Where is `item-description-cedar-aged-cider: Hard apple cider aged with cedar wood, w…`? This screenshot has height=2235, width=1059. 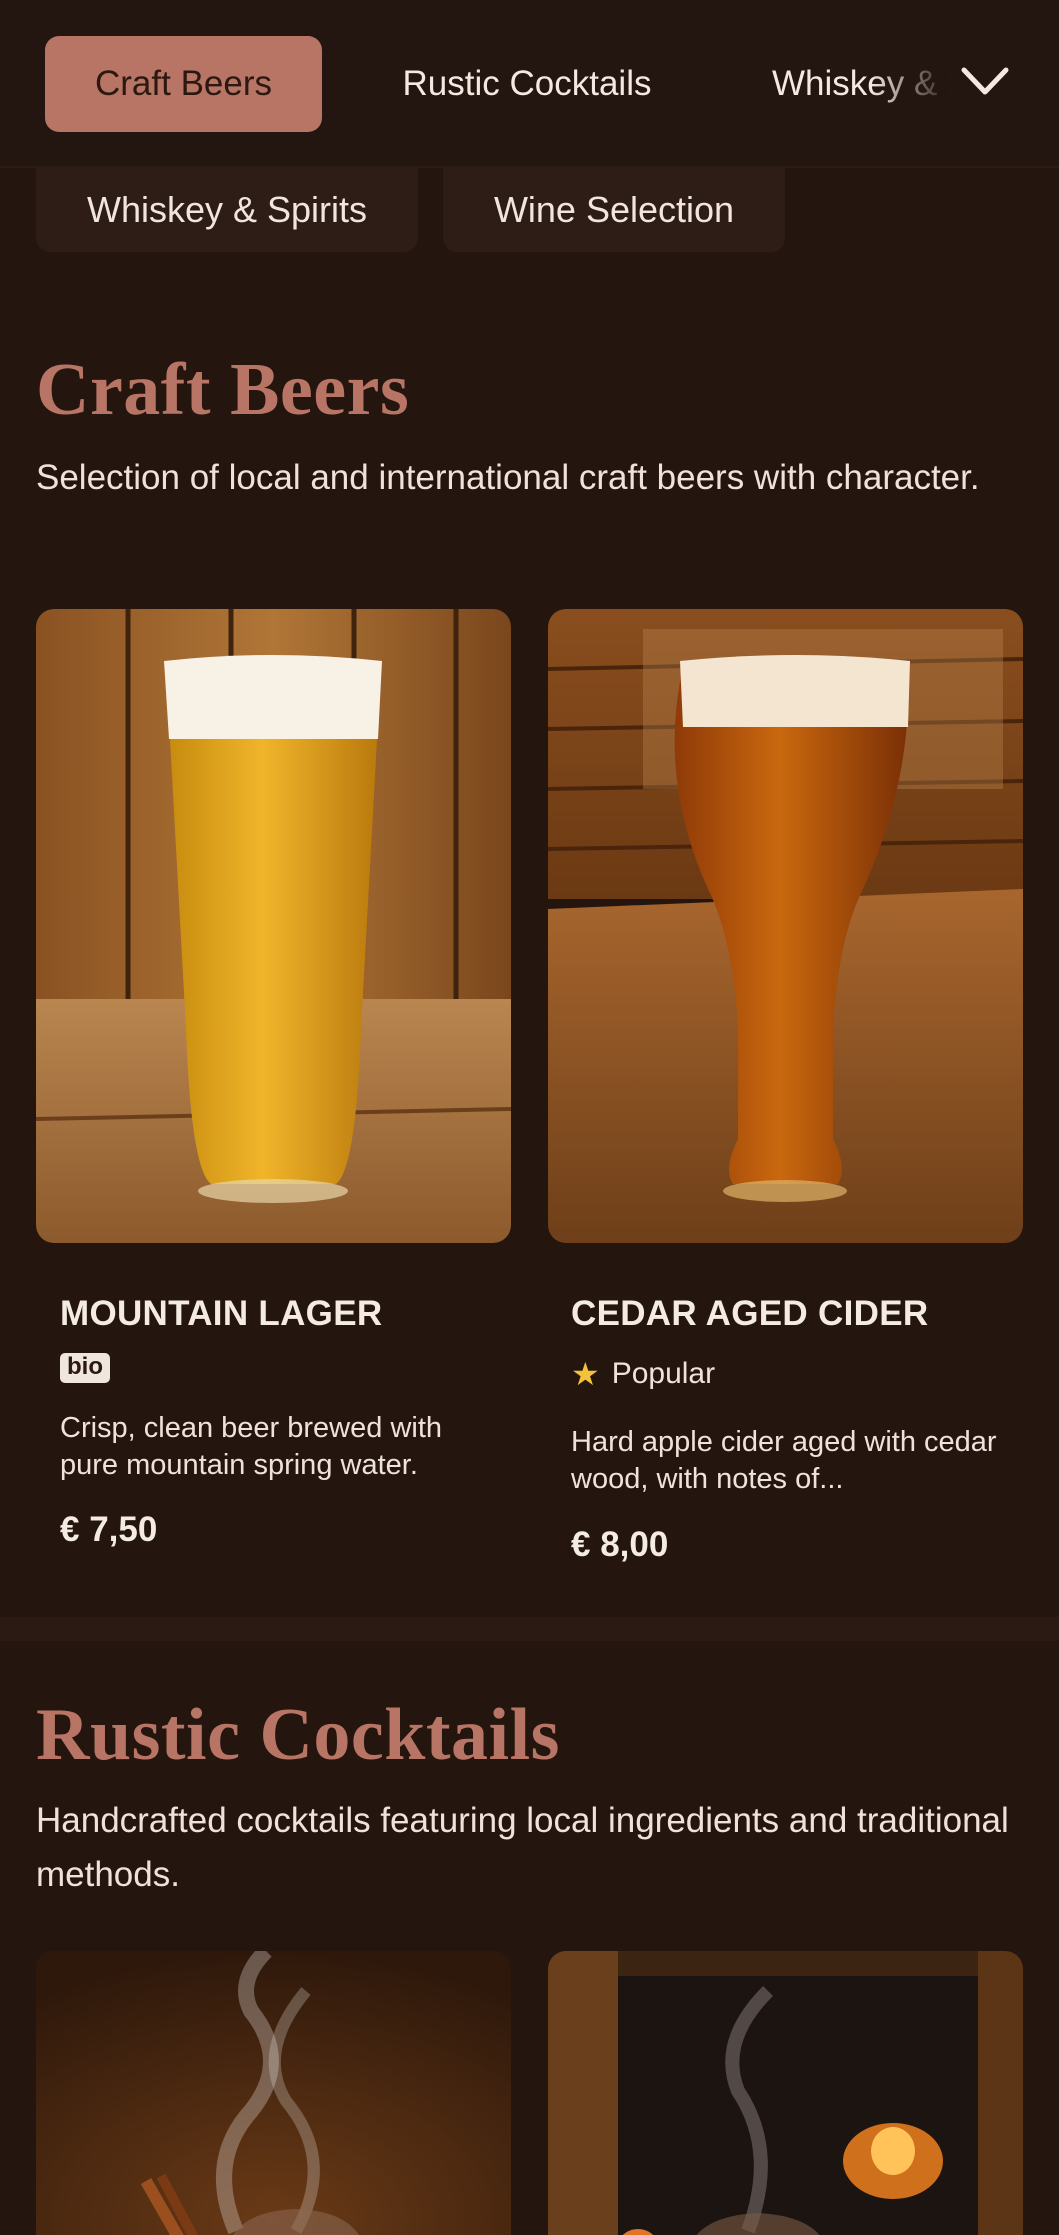
item-description-cedar-aged-cider: Hard apple cider aged with cedar wood, w… is located at coordinates (784, 1460).